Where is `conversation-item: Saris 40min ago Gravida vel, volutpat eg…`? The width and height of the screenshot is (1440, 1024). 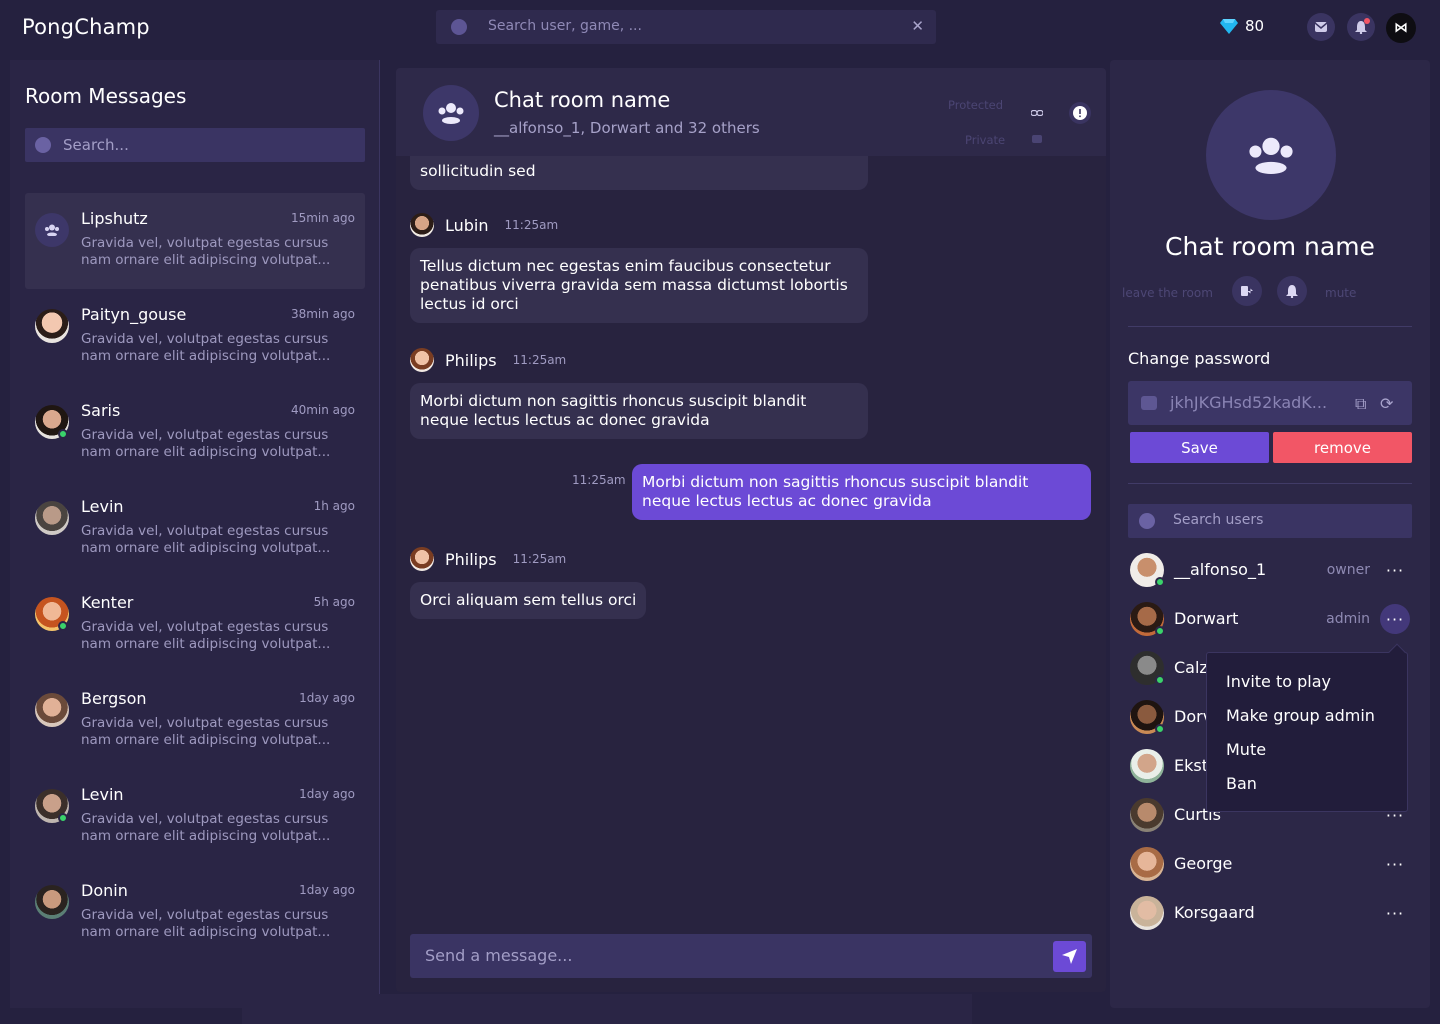
conversation-item: Saris 40min ago Gravida vel, volutpat eg… is located at coordinates (195, 433).